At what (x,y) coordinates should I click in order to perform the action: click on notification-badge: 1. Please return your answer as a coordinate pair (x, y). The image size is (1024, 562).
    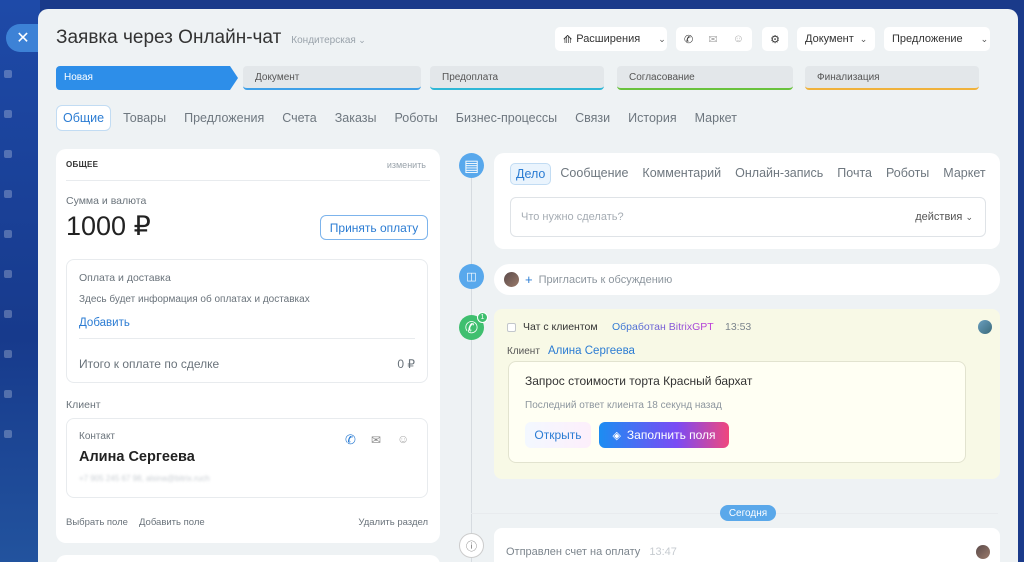
    Looking at the image, I should click on (482, 317).